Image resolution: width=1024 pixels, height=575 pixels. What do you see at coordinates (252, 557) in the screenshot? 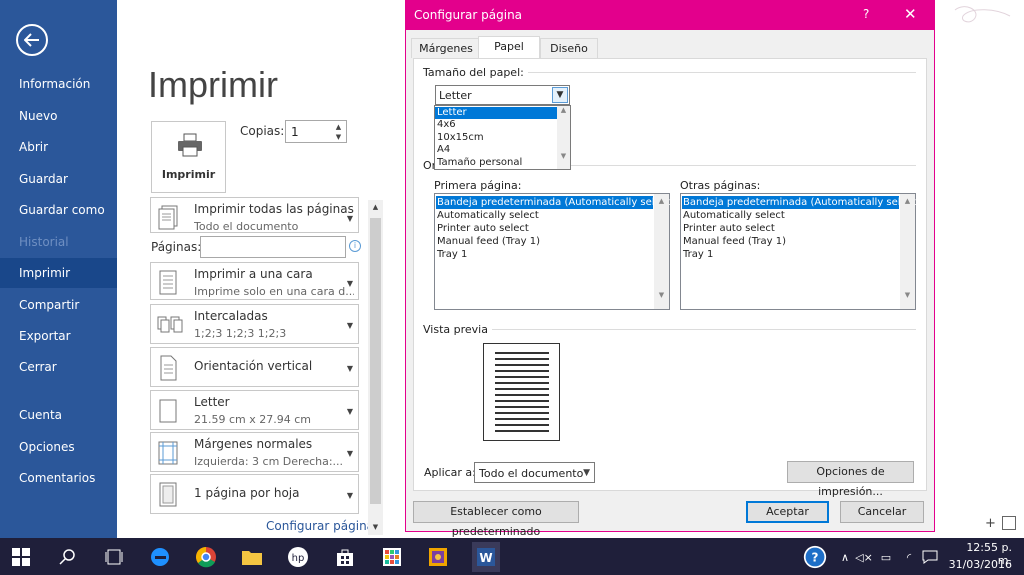
I see `file-explorer-icon` at bounding box center [252, 557].